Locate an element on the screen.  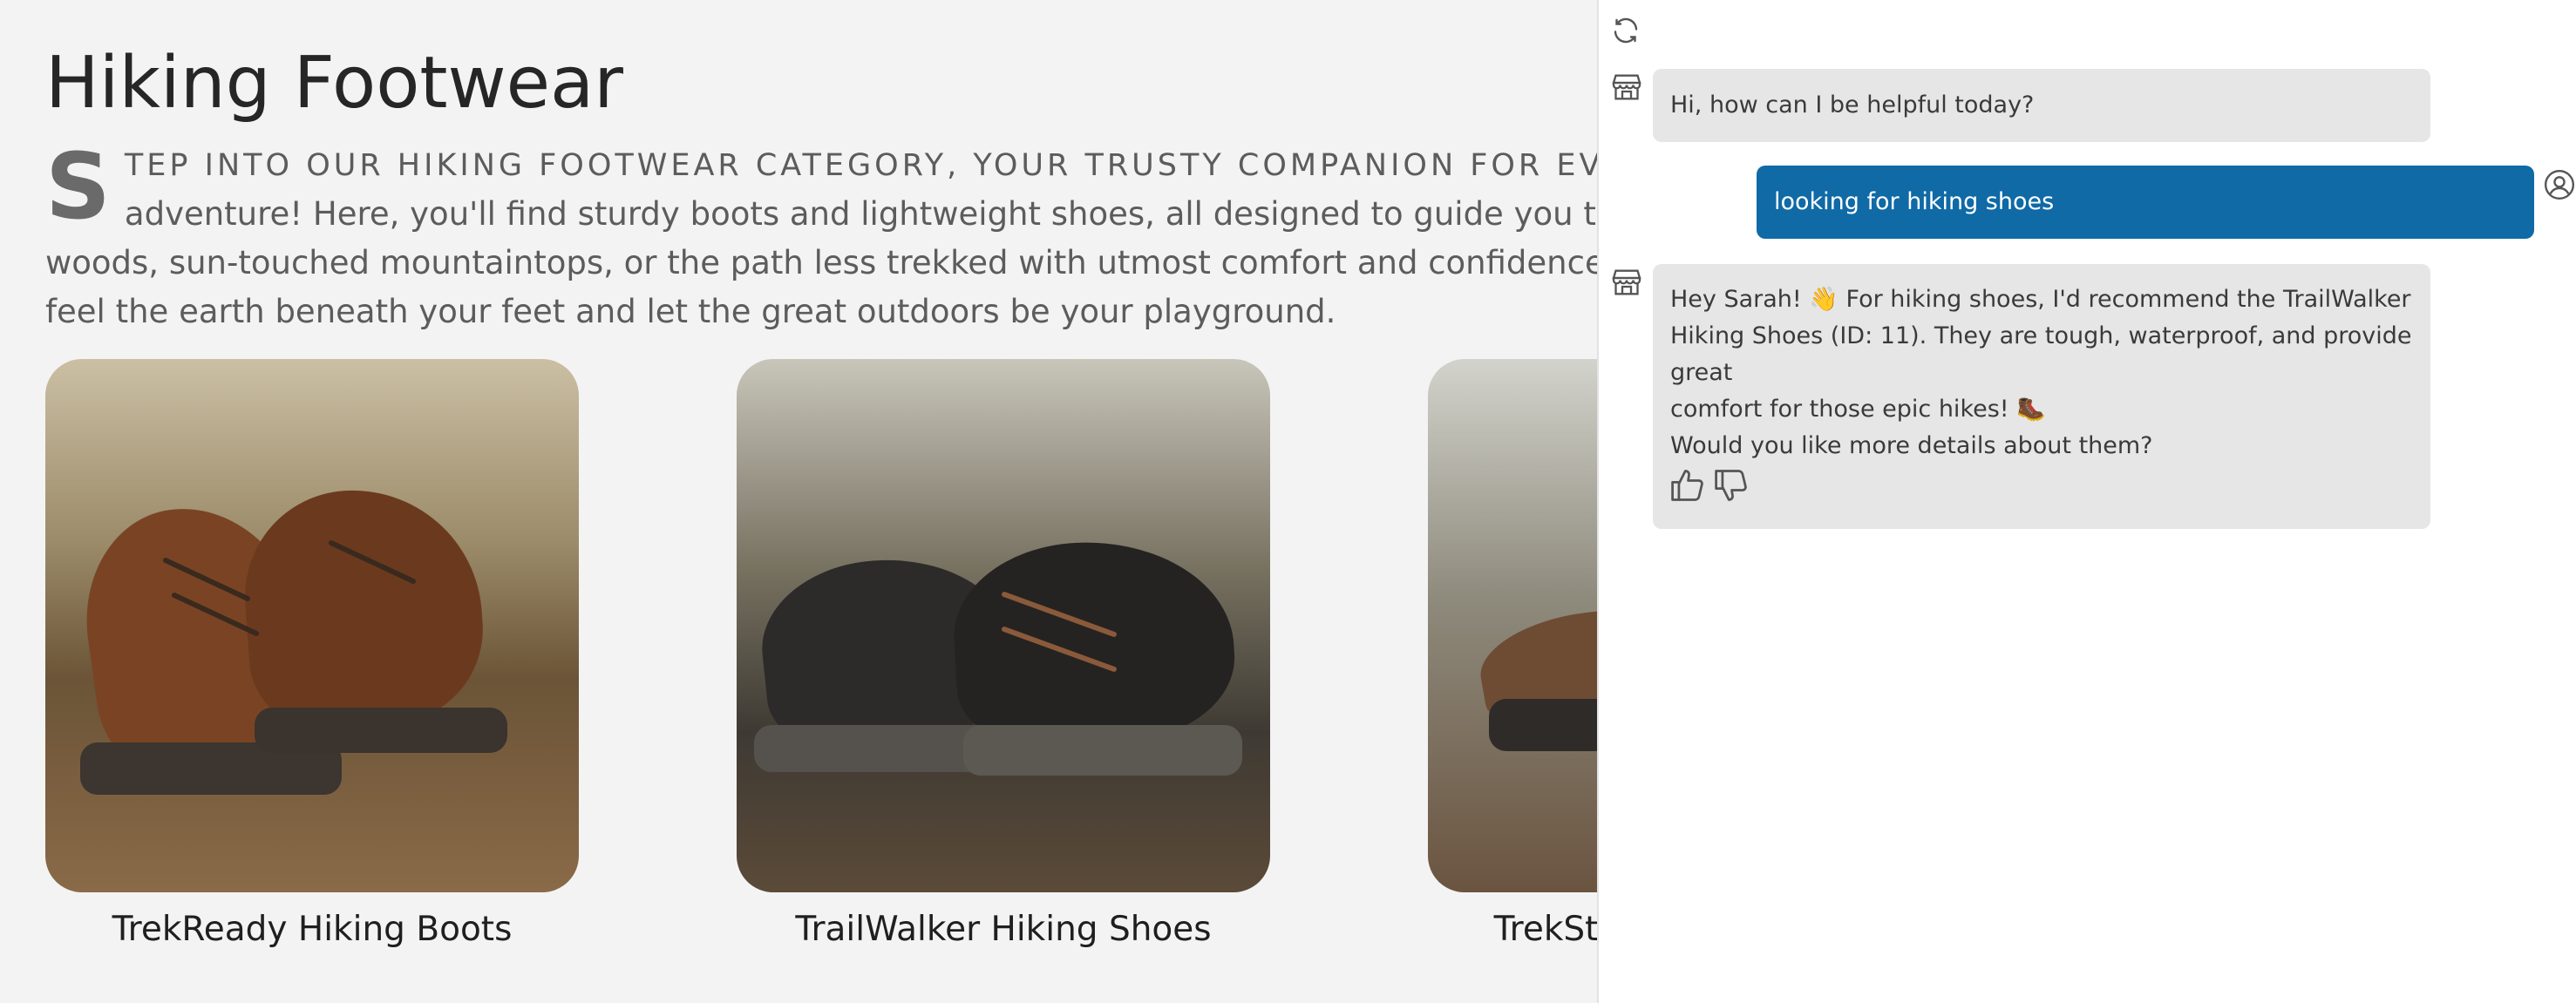
message-text: comfort for those epic hikes! 🥾 is located at coordinates (1858, 409).